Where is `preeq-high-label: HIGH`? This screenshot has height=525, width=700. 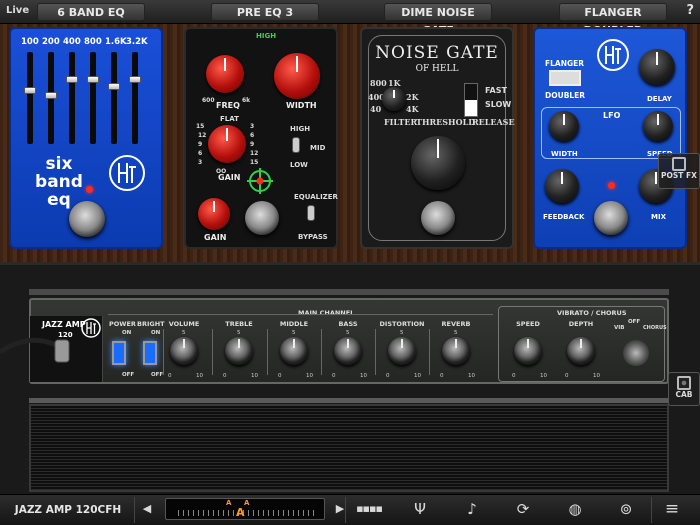 preeq-high-label: HIGH is located at coordinates (266, 36).